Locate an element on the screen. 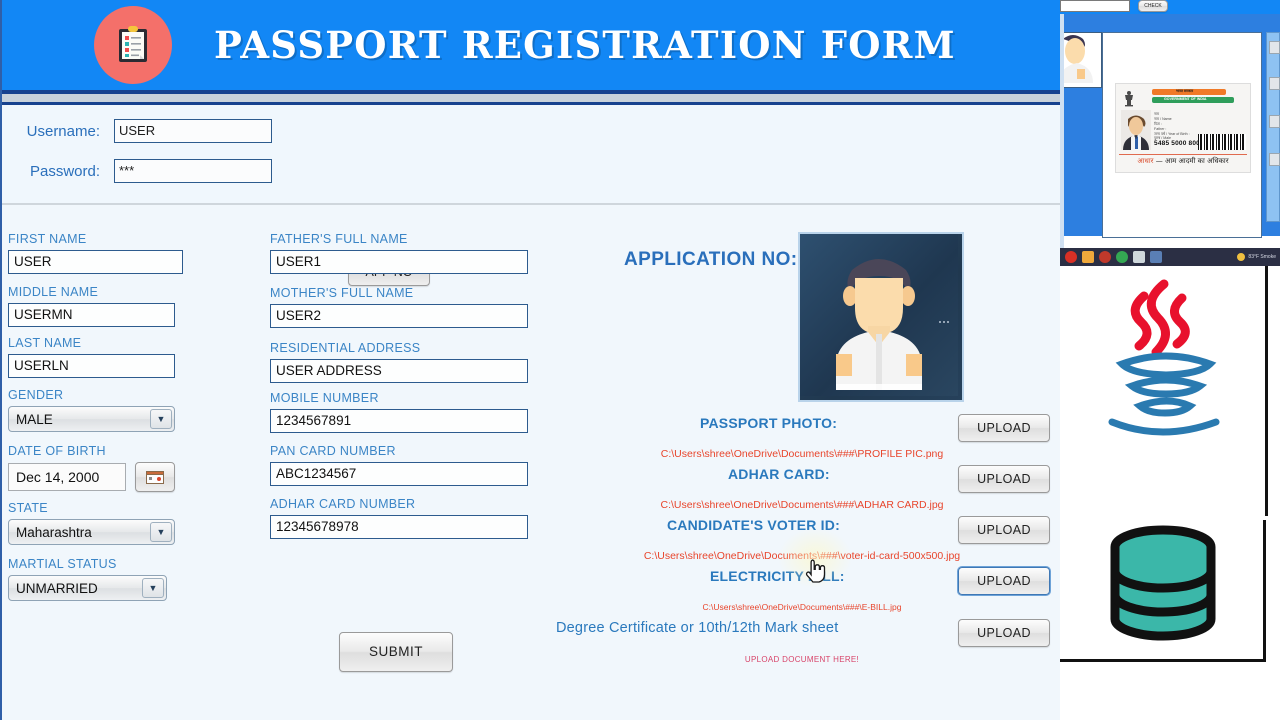  state-select: Maharashtra ▼ is located at coordinates (91, 532).